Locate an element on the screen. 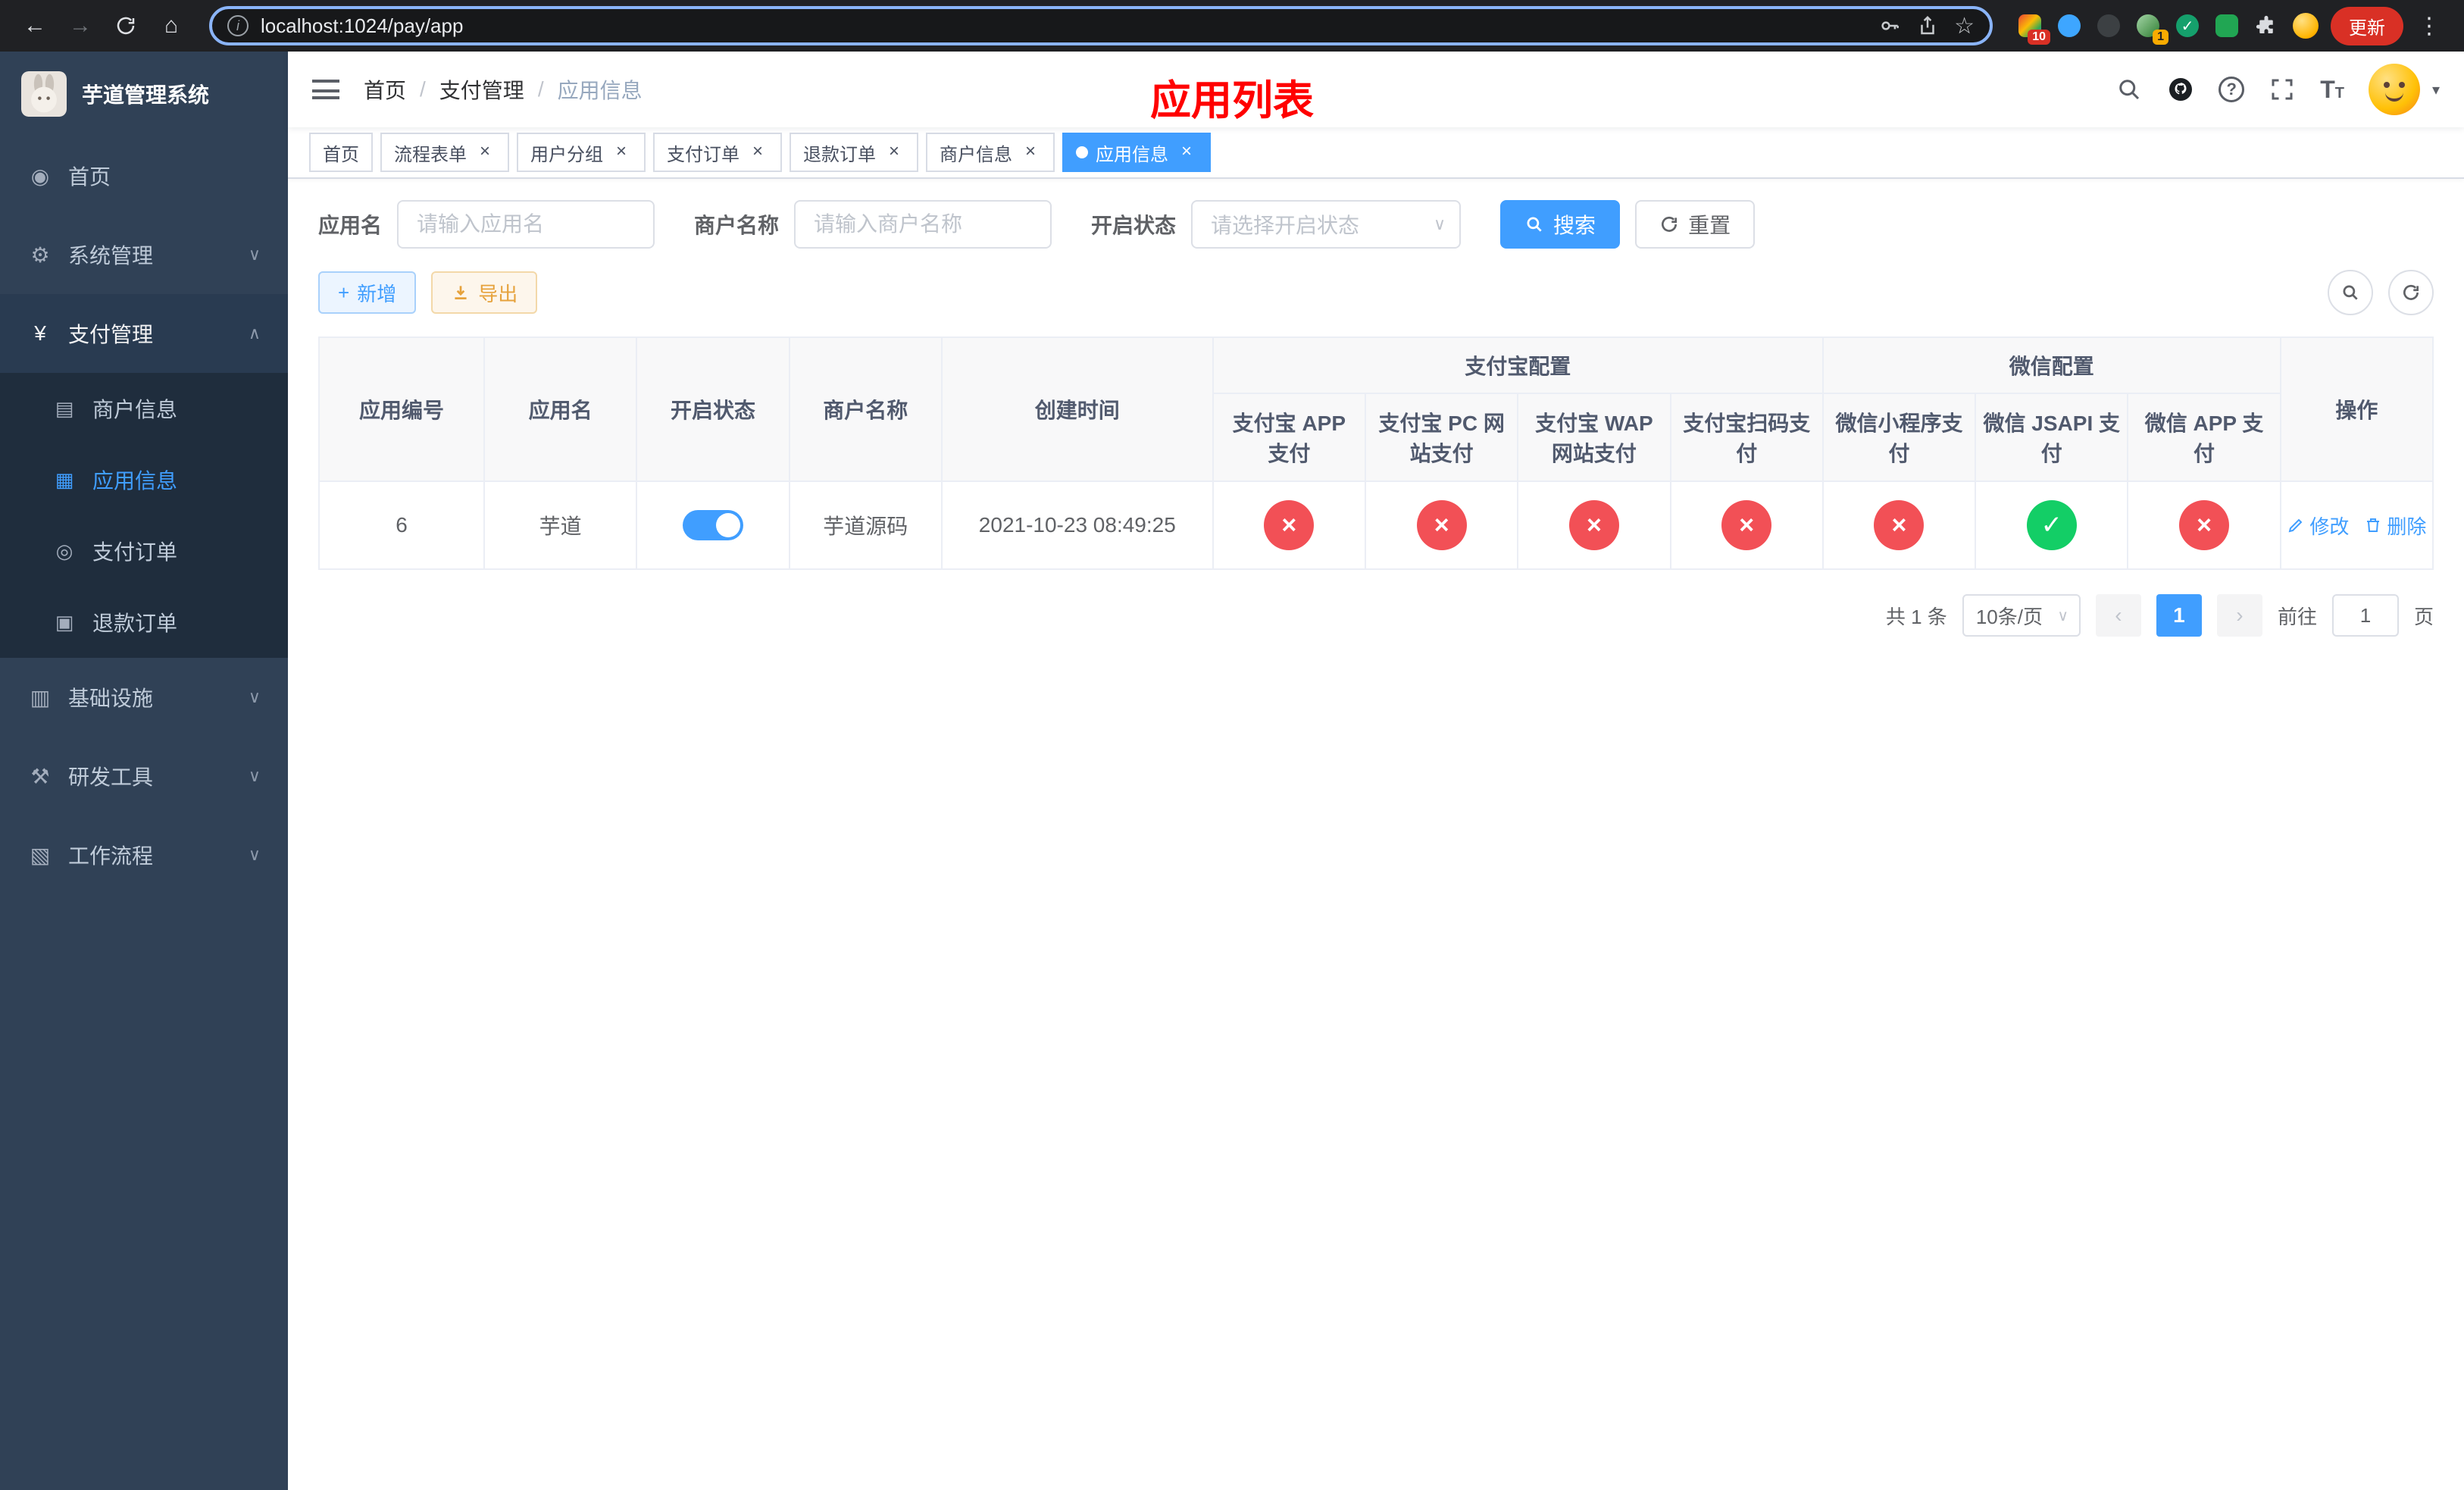 The height and width of the screenshot is (1490, 2464). browser-back-button: ← is located at coordinates (35, 26).